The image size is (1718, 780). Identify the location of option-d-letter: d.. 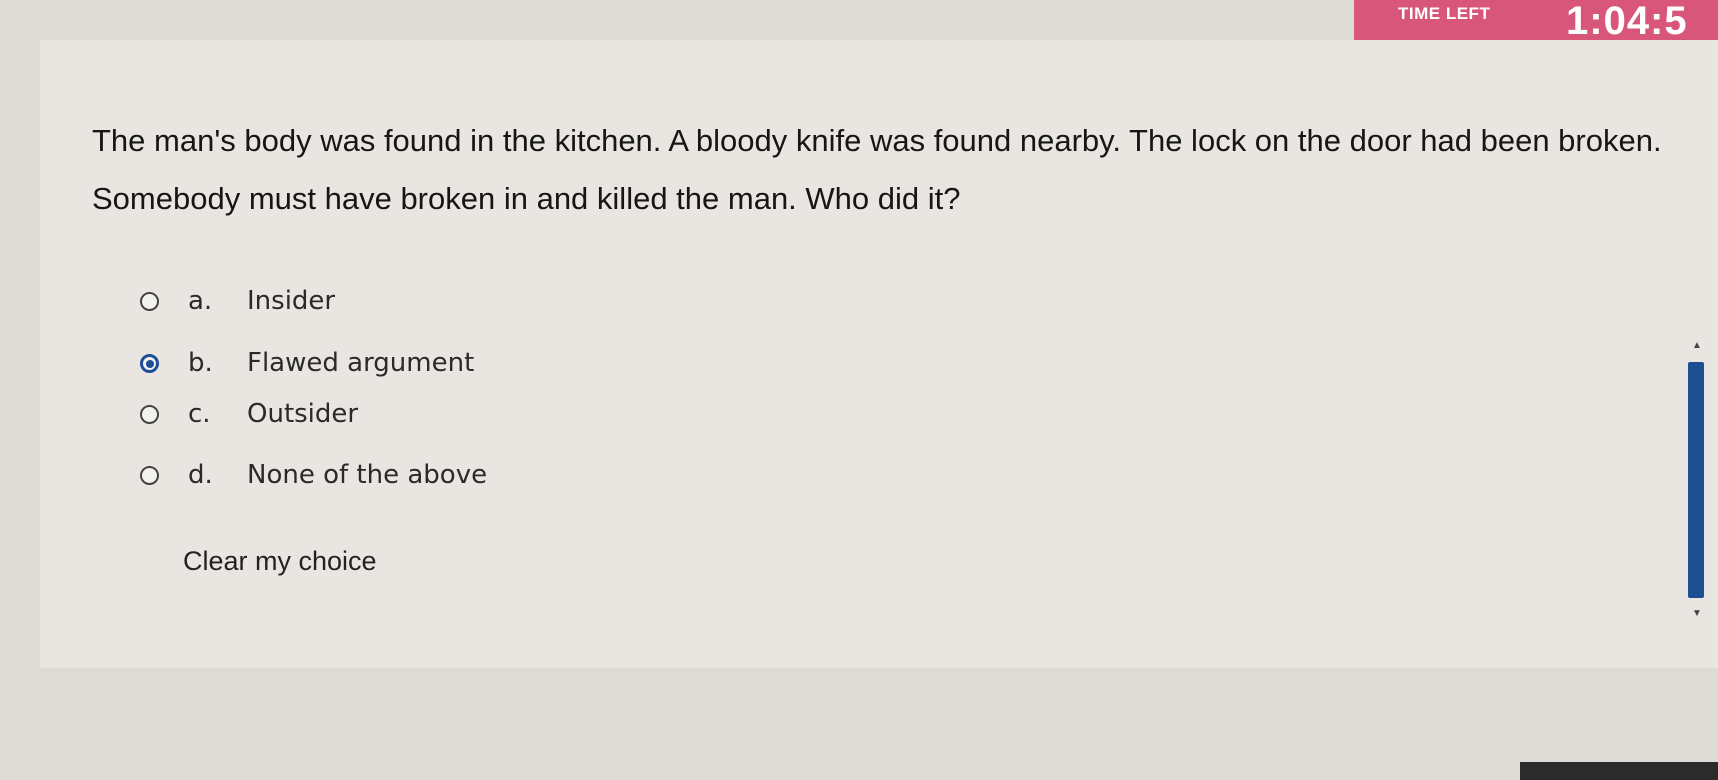
(200, 475).